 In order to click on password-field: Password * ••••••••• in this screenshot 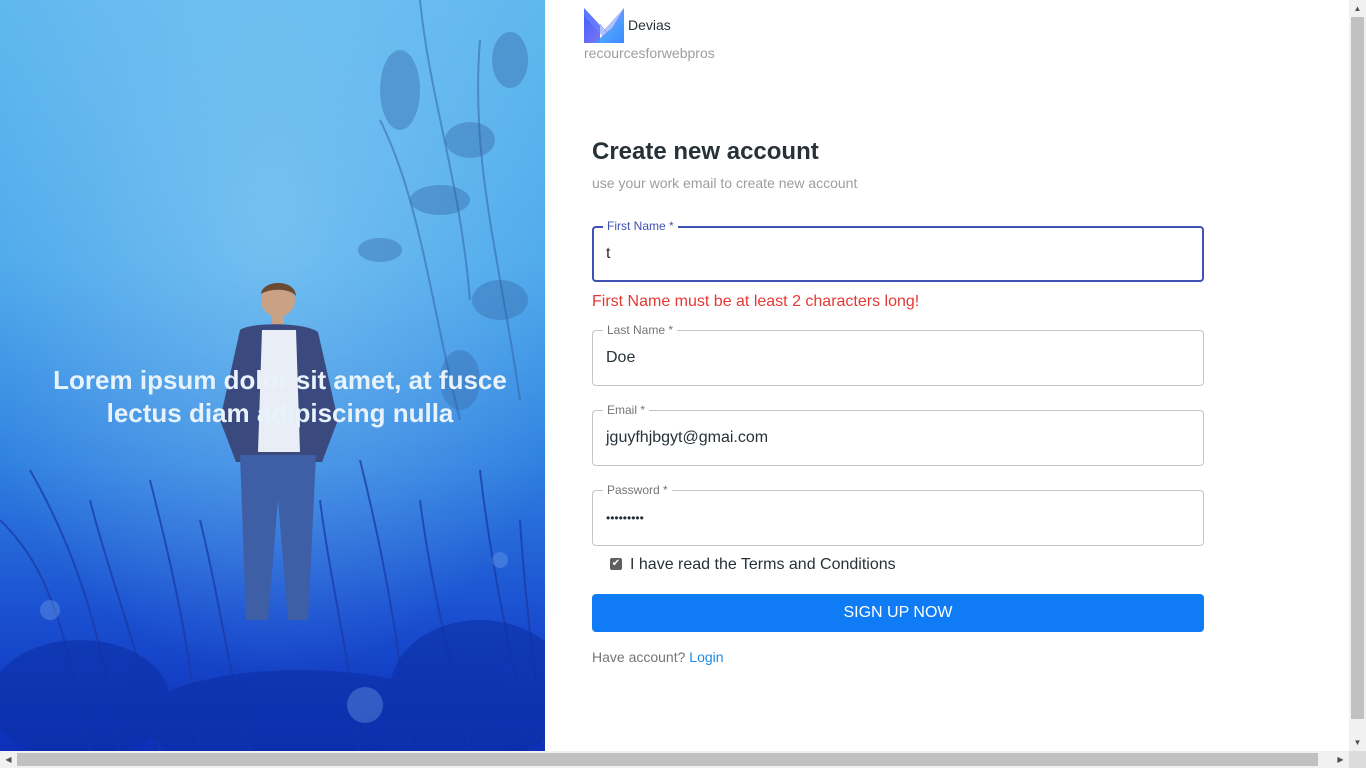, I will do `click(898, 514)`.